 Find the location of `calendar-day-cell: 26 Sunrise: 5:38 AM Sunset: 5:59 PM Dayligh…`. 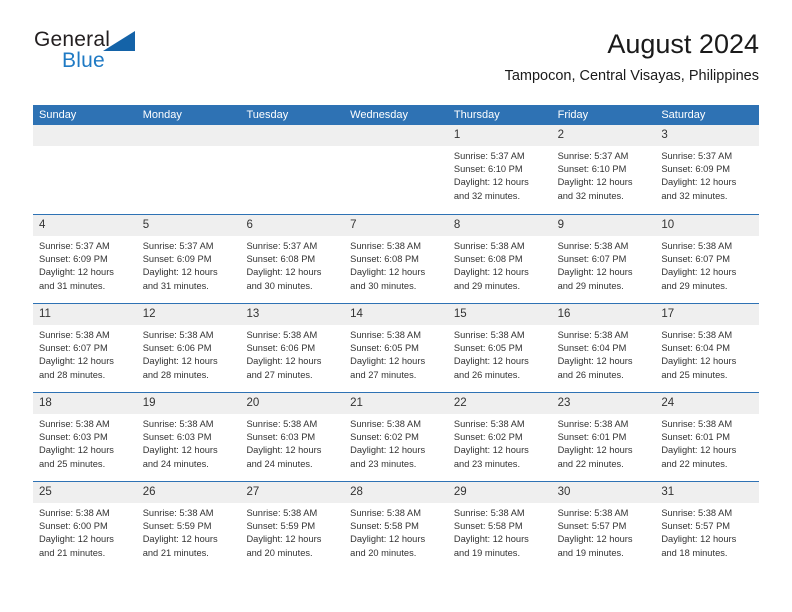

calendar-day-cell: 26 Sunrise: 5:38 AM Sunset: 5:59 PM Dayligh… is located at coordinates (188, 526).